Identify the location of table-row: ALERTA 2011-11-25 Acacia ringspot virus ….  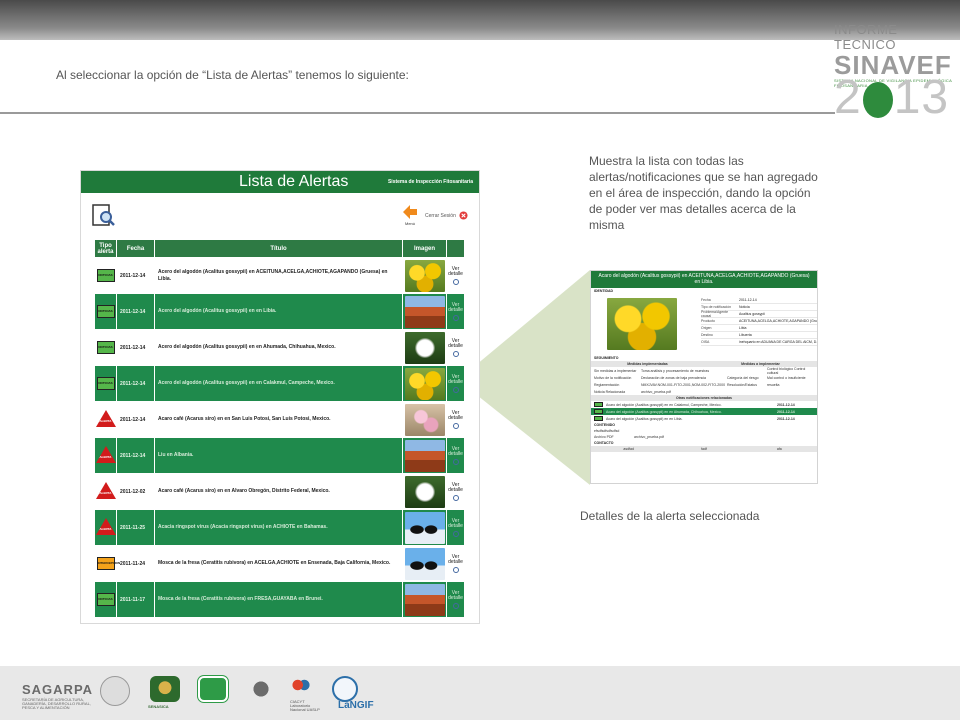
(279, 527).